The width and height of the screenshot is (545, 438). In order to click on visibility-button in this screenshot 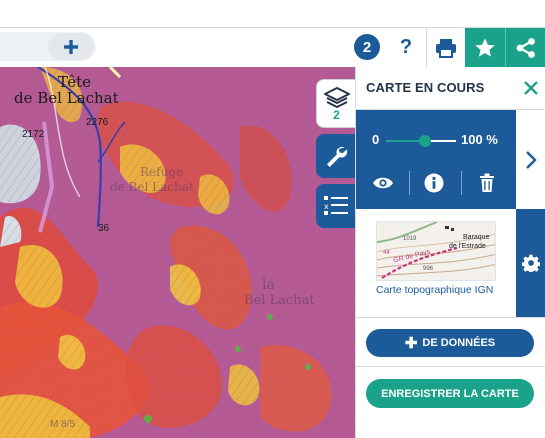, I will do `click(383, 183)`.